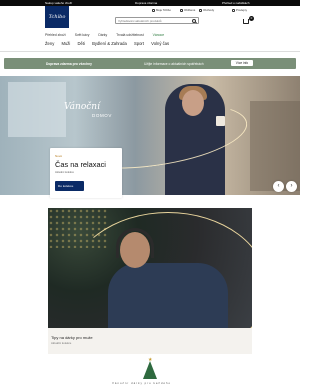 This screenshot has width=320, height=386. I want to click on location-icon, so click(233, 10).